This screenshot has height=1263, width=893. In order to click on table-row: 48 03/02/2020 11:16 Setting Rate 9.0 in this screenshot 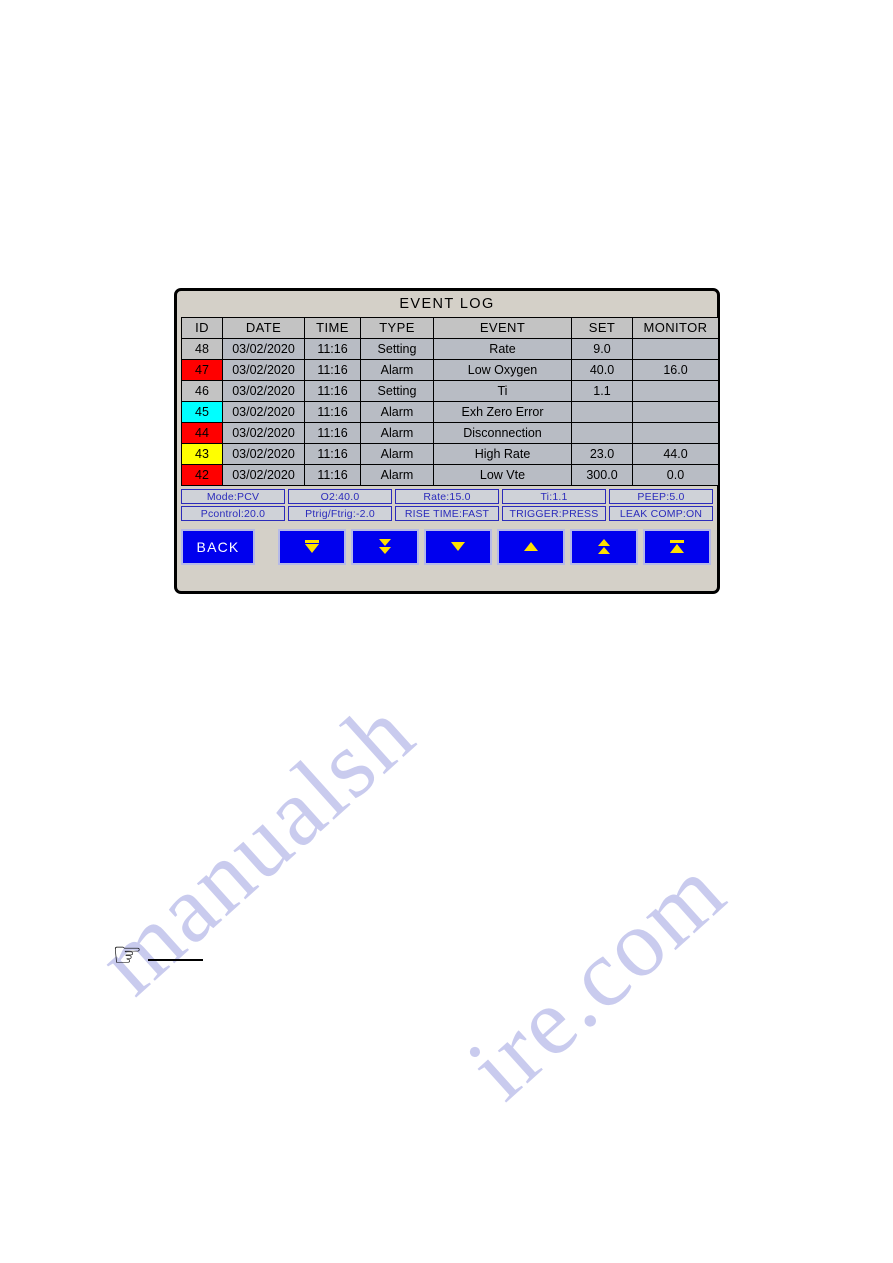, I will do `click(450, 348)`.